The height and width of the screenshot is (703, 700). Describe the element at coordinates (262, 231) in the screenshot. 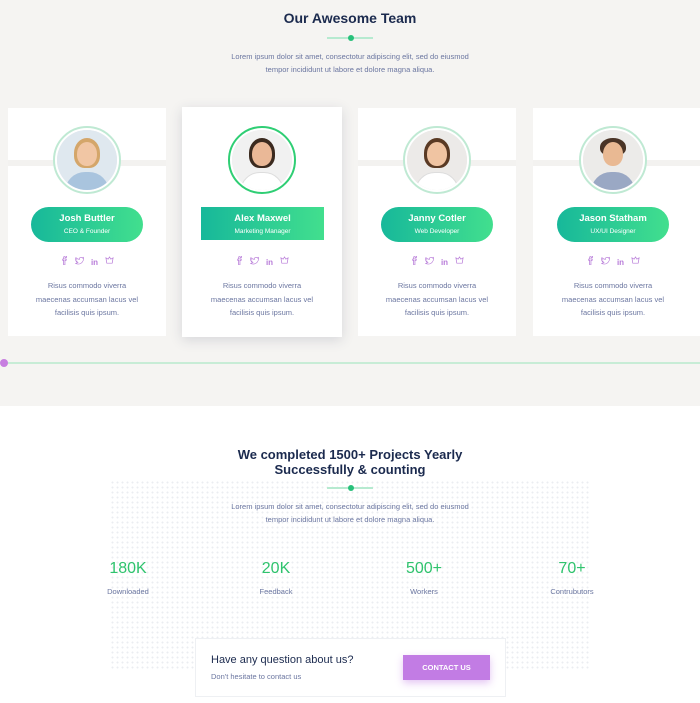

I see `member-role: Marketing Manager` at that location.